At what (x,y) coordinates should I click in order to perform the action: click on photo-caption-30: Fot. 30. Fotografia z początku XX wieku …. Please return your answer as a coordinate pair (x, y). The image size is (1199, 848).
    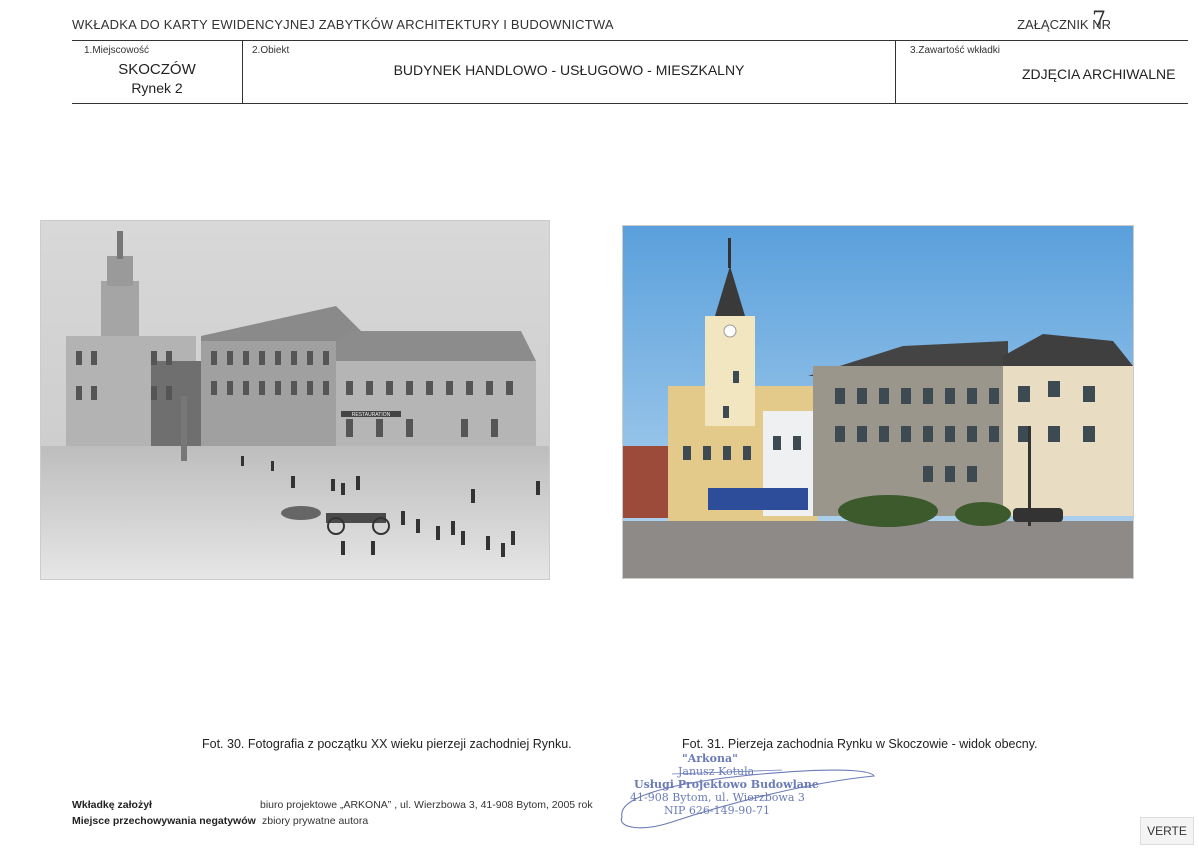
    Looking at the image, I should click on (387, 744).